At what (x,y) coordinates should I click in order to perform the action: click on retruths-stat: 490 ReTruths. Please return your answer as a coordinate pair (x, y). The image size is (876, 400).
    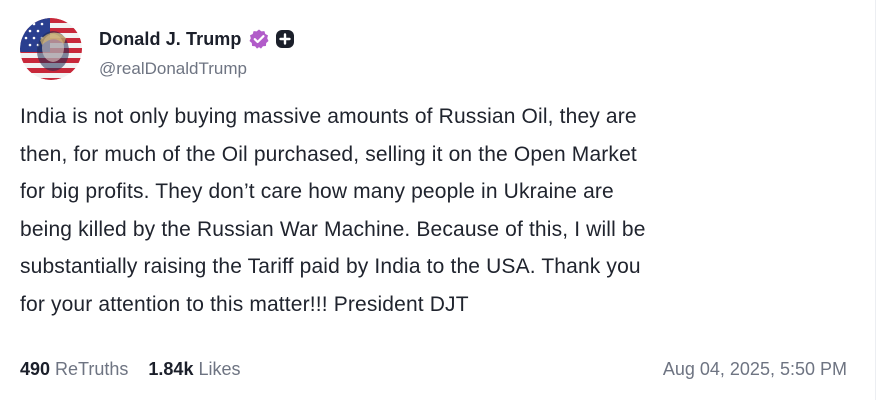
    Looking at the image, I should click on (74, 369).